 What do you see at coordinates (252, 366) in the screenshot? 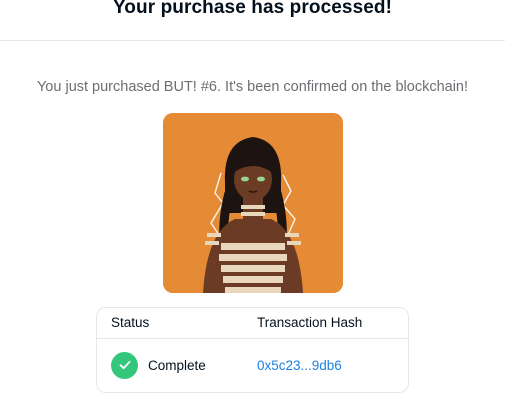
I see `table-row: Complete 0x5c23...9db6` at bounding box center [252, 366].